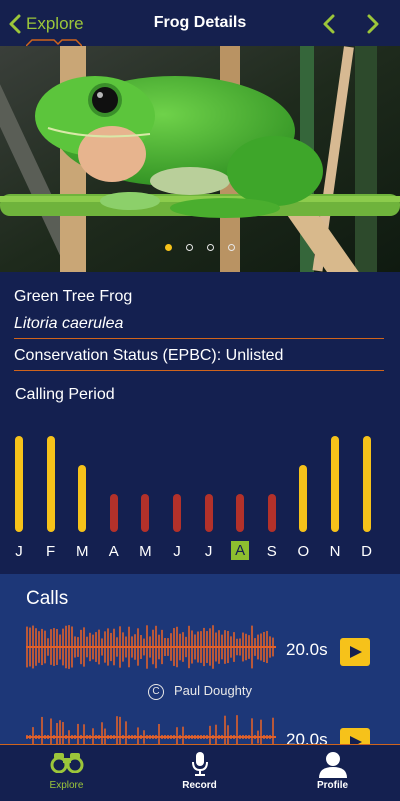  I want to click on month-label: F, so click(51, 551).